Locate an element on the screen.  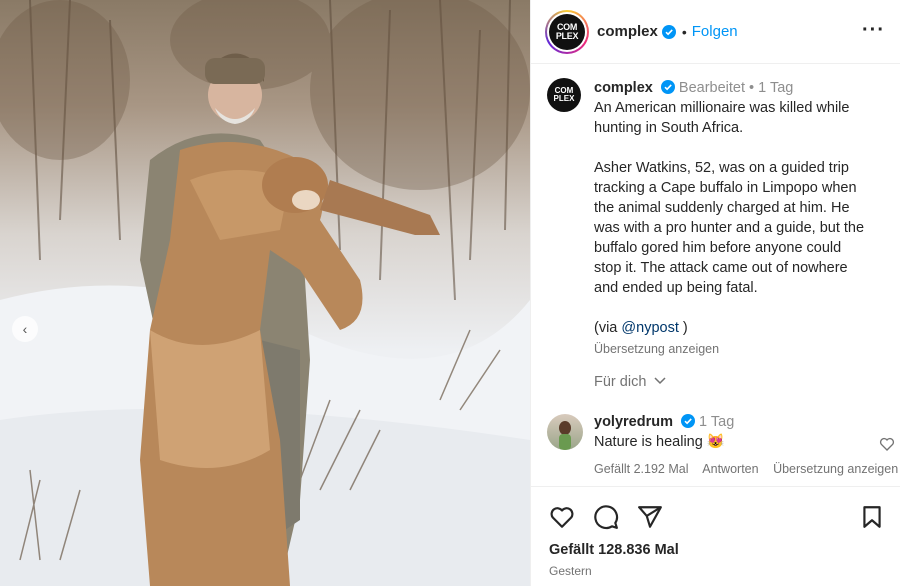
via-line: (via @nypost ) is located at coordinates (641, 328).